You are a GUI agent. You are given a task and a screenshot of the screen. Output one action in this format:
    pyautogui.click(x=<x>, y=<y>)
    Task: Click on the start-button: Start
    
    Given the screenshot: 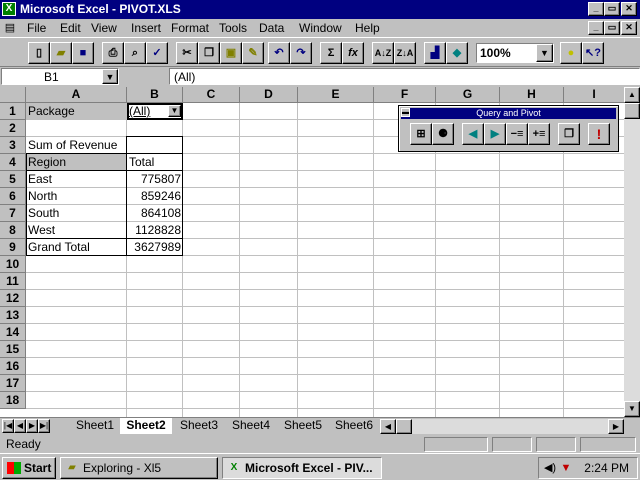 What is the action you would take?
    pyautogui.click(x=29, y=468)
    